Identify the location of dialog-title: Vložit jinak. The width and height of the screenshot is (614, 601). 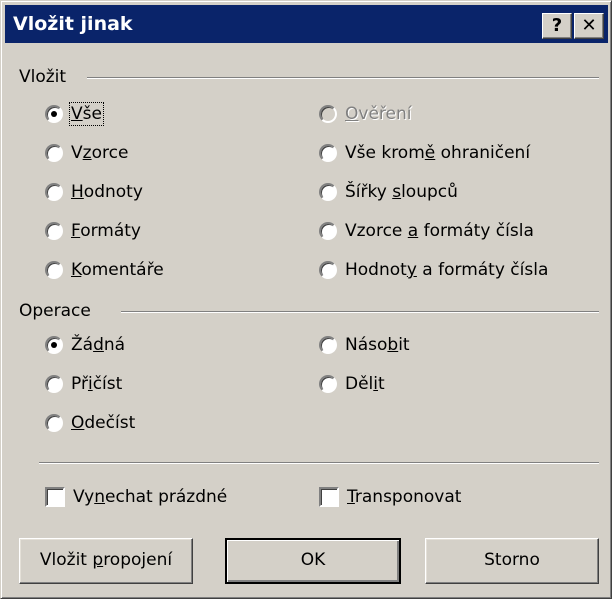
(73, 24).